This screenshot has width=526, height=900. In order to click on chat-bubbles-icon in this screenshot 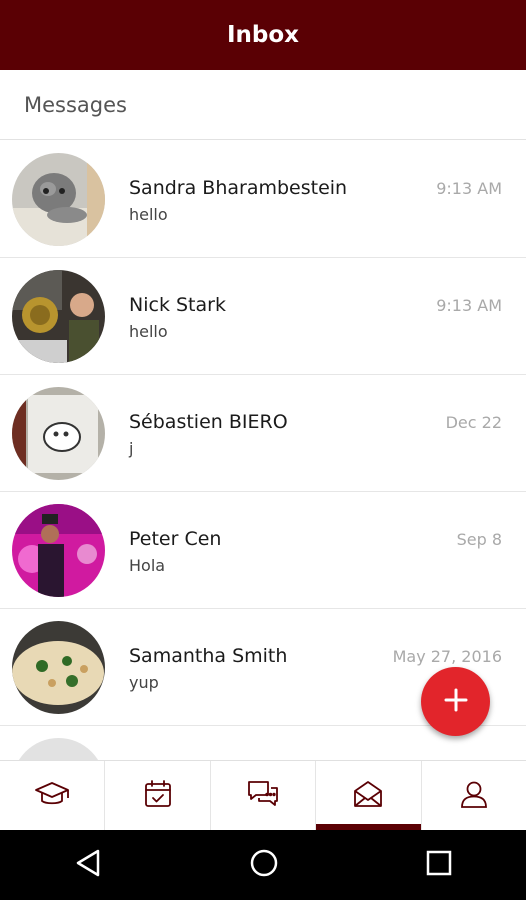, I will do `click(263, 796)`.